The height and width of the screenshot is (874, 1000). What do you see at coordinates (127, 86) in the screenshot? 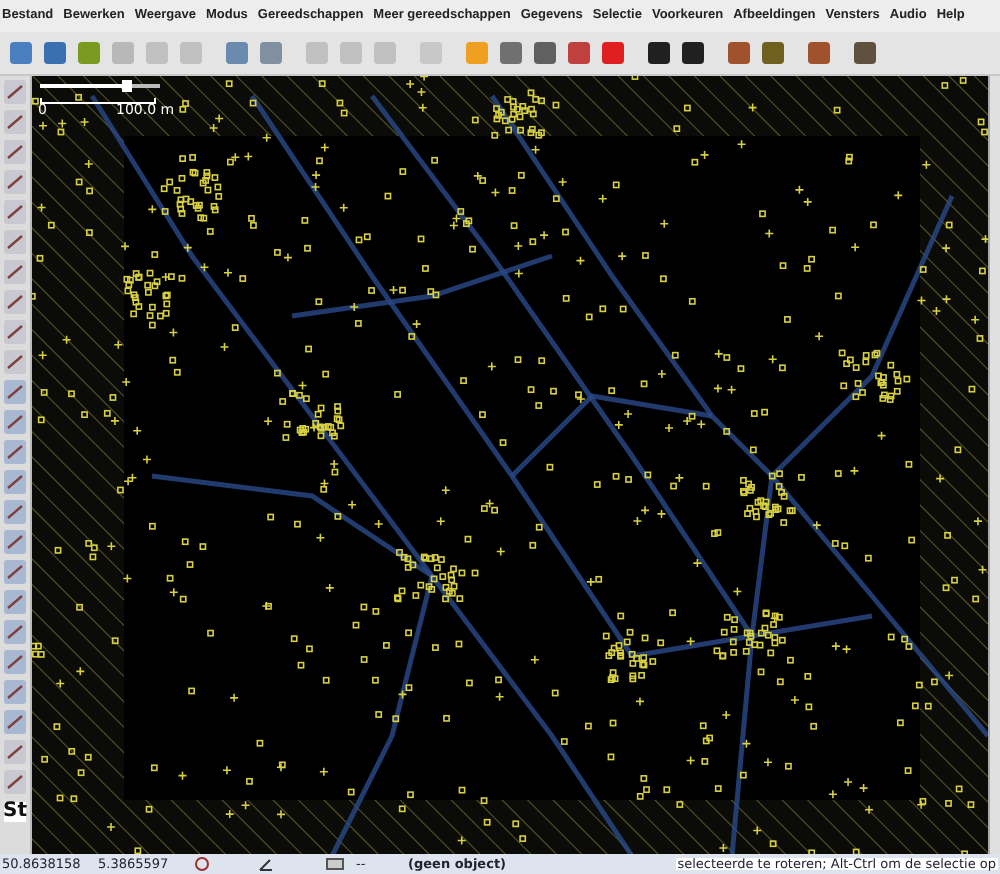
I see `slider-thumb` at bounding box center [127, 86].